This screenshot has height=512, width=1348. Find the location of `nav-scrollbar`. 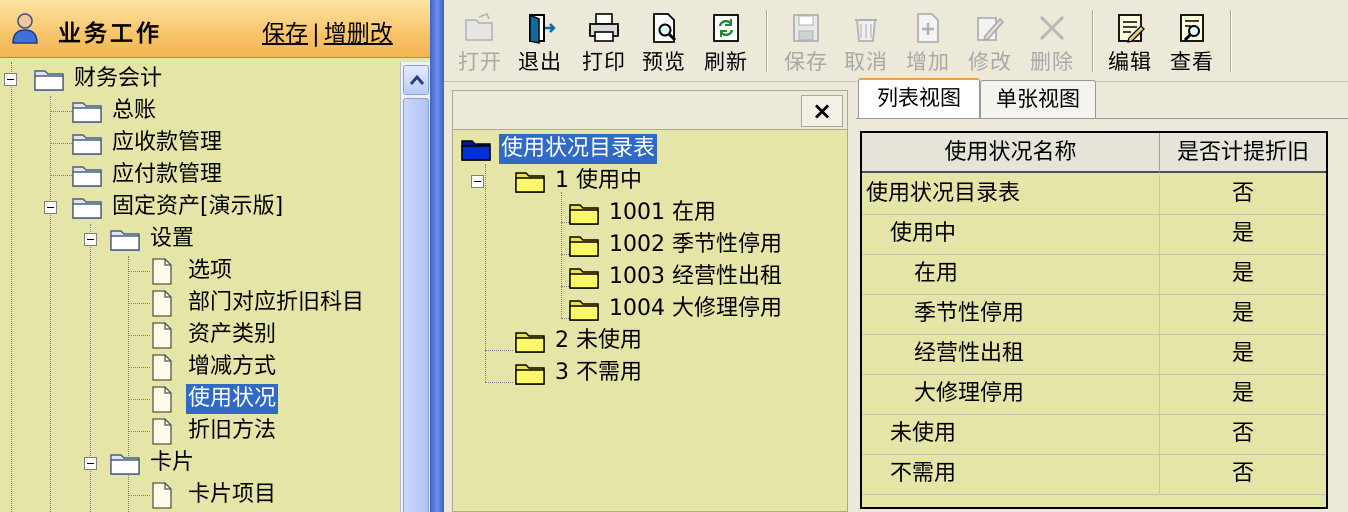

nav-scrollbar is located at coordinates (415, 287).